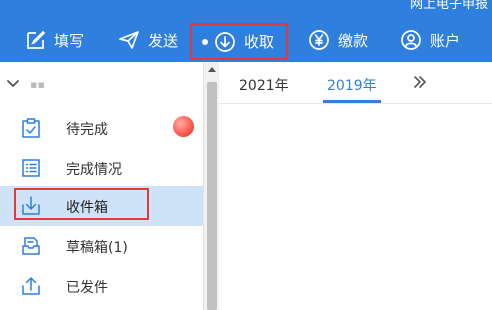 The width and height of the screenshot is (492, 310). I want to click on year-tabs: 2021年 2019年, so click(355, 83).